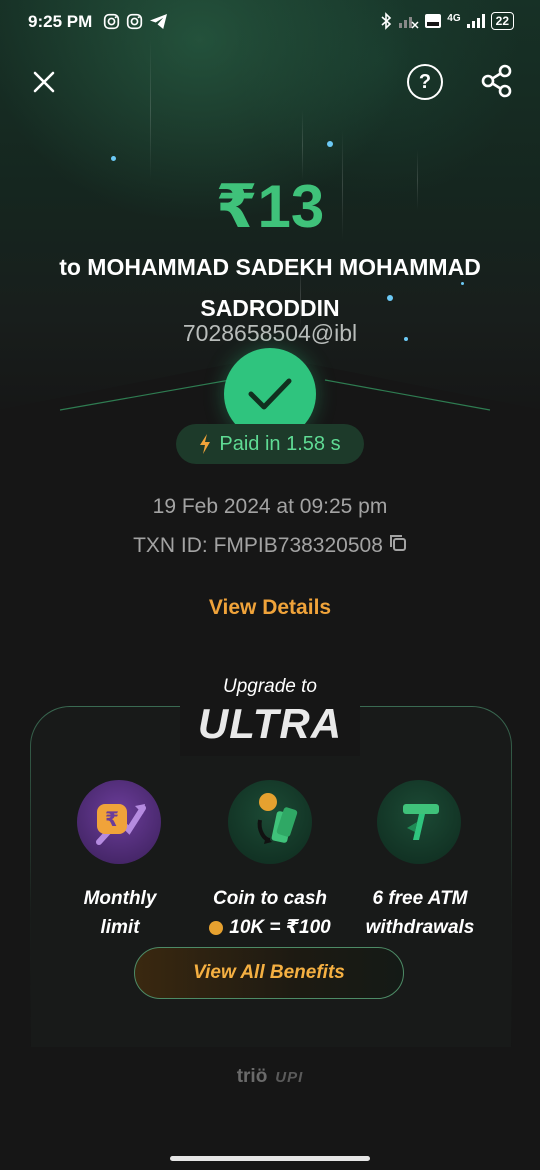 This screenshot has height=1170, width=540. Describe the element at coordinates (270, 1158) in the screenshot. I see `home-indicator` at that location.